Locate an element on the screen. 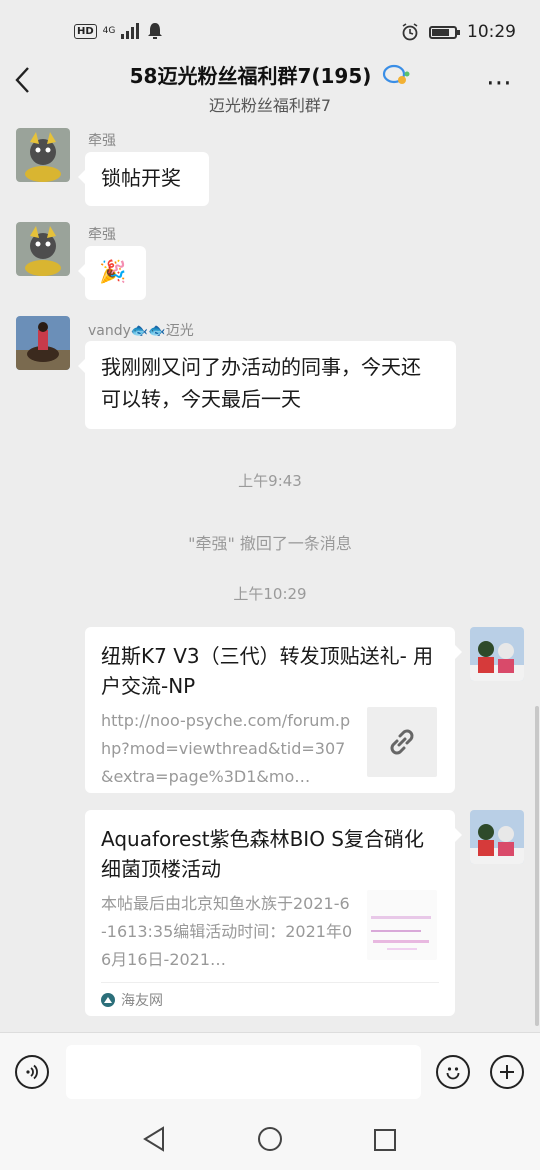  link-card-title: 纽斯K7 V3（三代）转发顶贴送礼- 用户交流-NP is located at coordinates (267, 671).